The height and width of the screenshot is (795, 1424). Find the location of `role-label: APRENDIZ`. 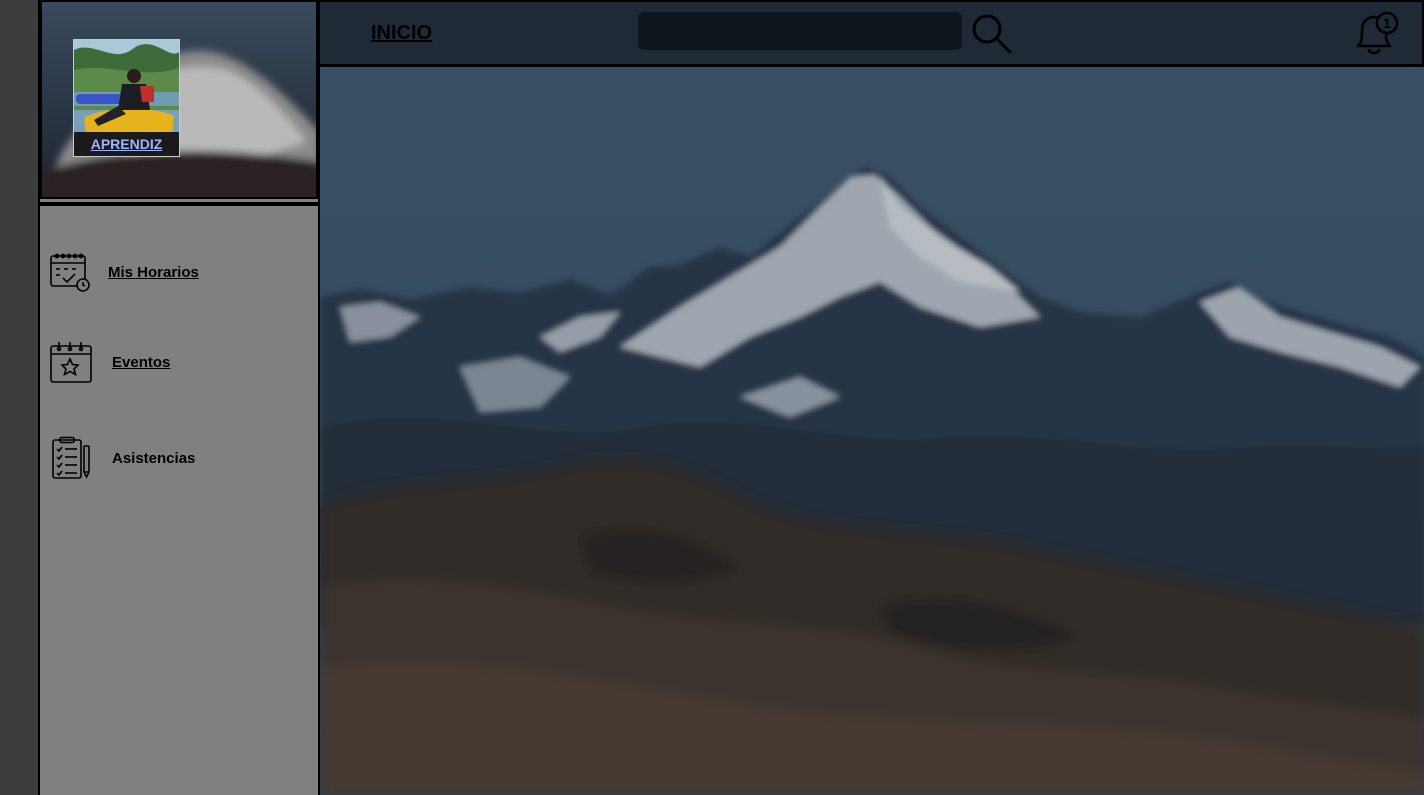

role-label: APRENDIZ is located at coordinates (126, 144).